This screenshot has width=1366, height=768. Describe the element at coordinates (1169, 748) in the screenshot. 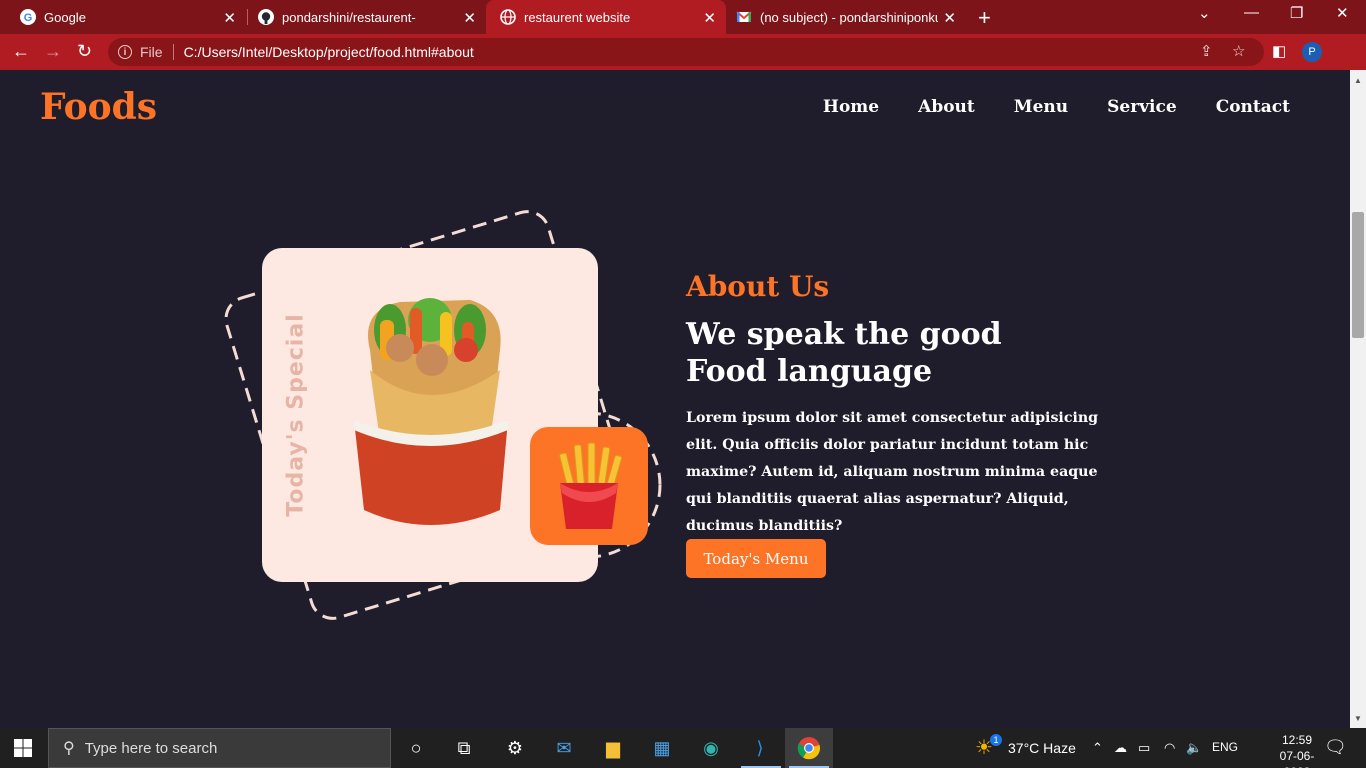

I see `wifi-icon: ◠` at that location.